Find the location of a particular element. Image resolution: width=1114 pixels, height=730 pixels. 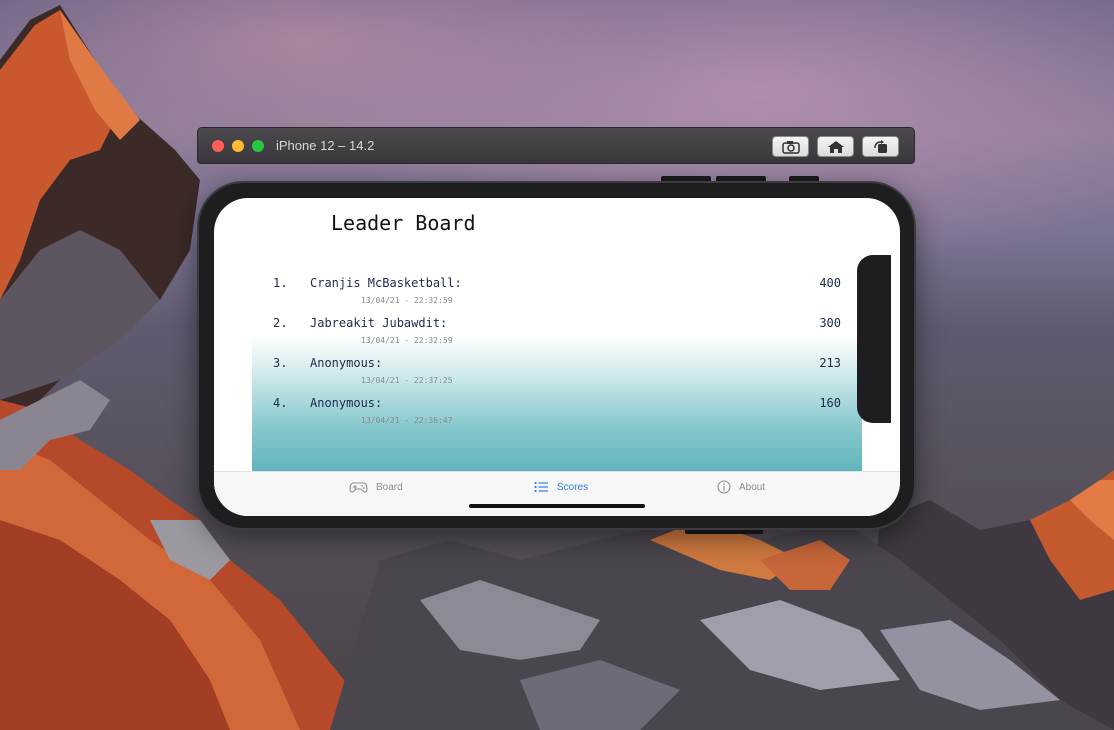

sensor-notch is located at coordinates (874, 339).